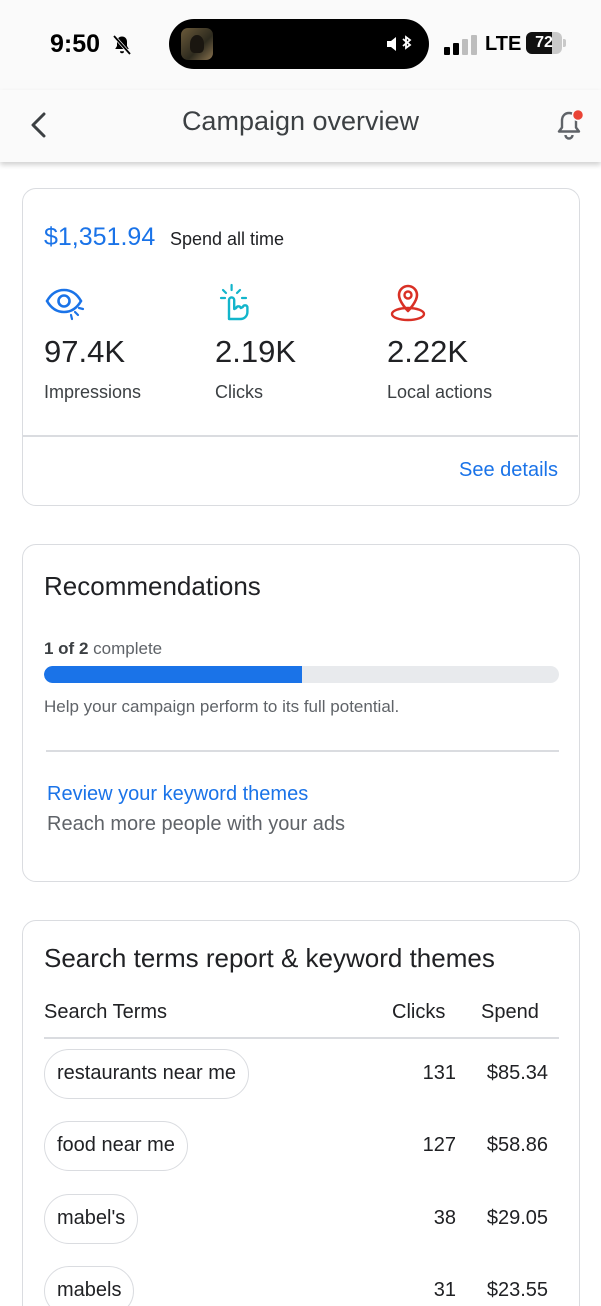 Image resolution: width=601 pixels, height=1306 pixels. Describe the element at coordinates (93, 392) in the screenshot. I see `impressions-label: Impressions` at that location.